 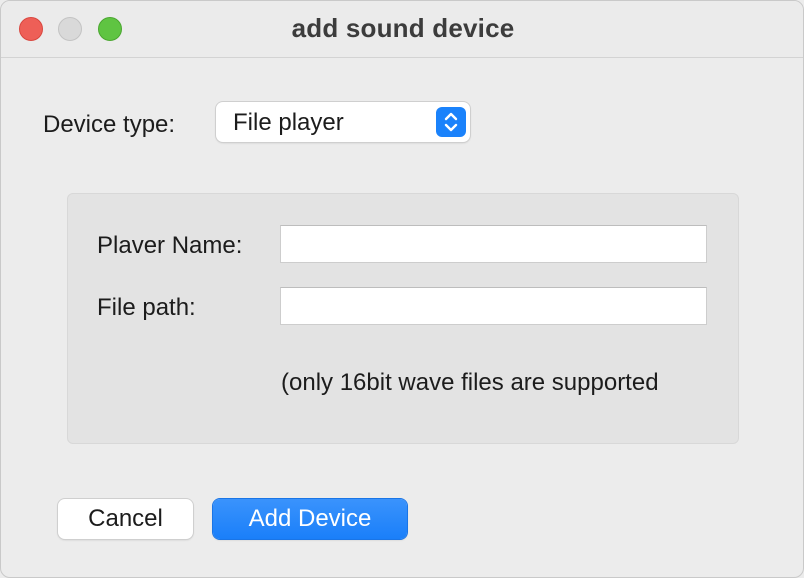 I want to click on window-title: add sound device, so click(x=403, y=28).